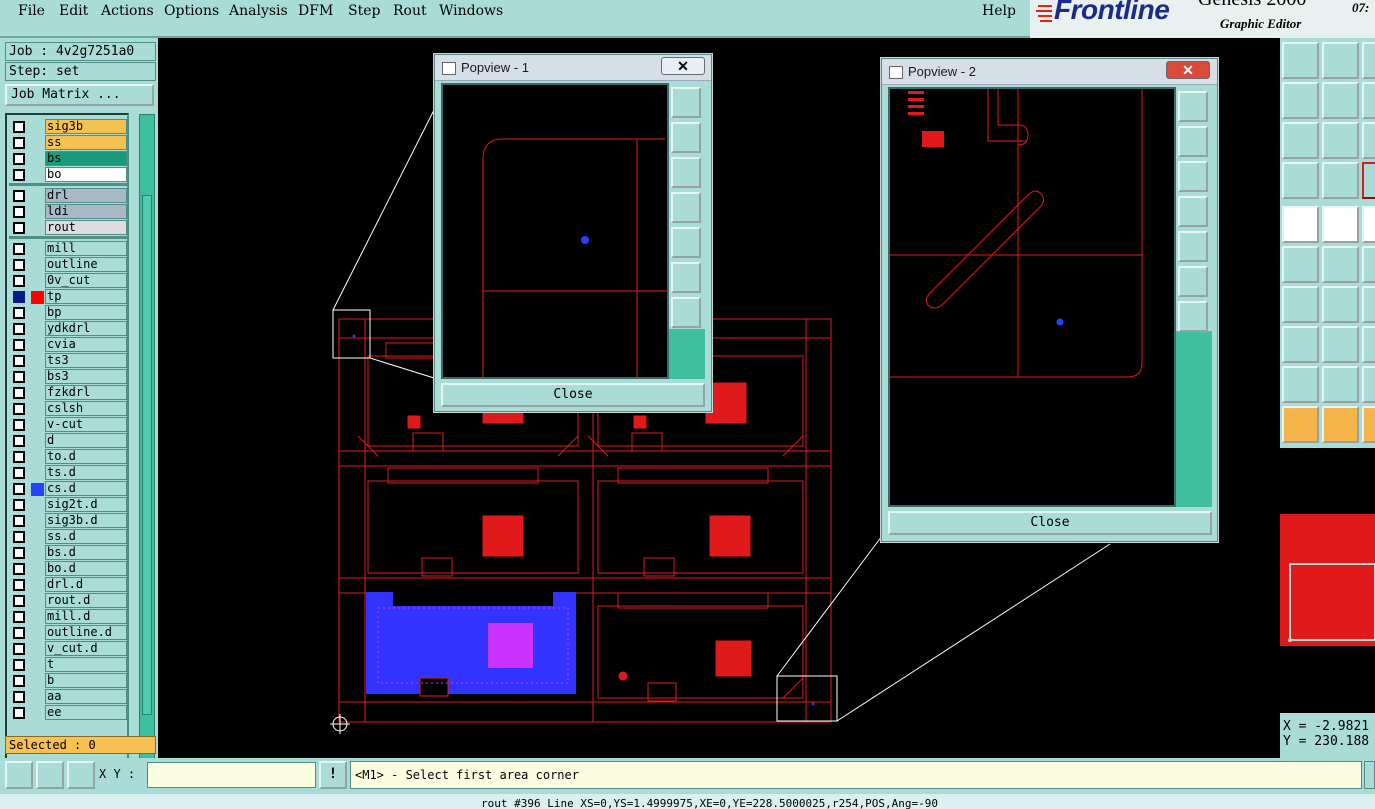  I want to click on layer-row: sig3b.d, so click(68, 521).